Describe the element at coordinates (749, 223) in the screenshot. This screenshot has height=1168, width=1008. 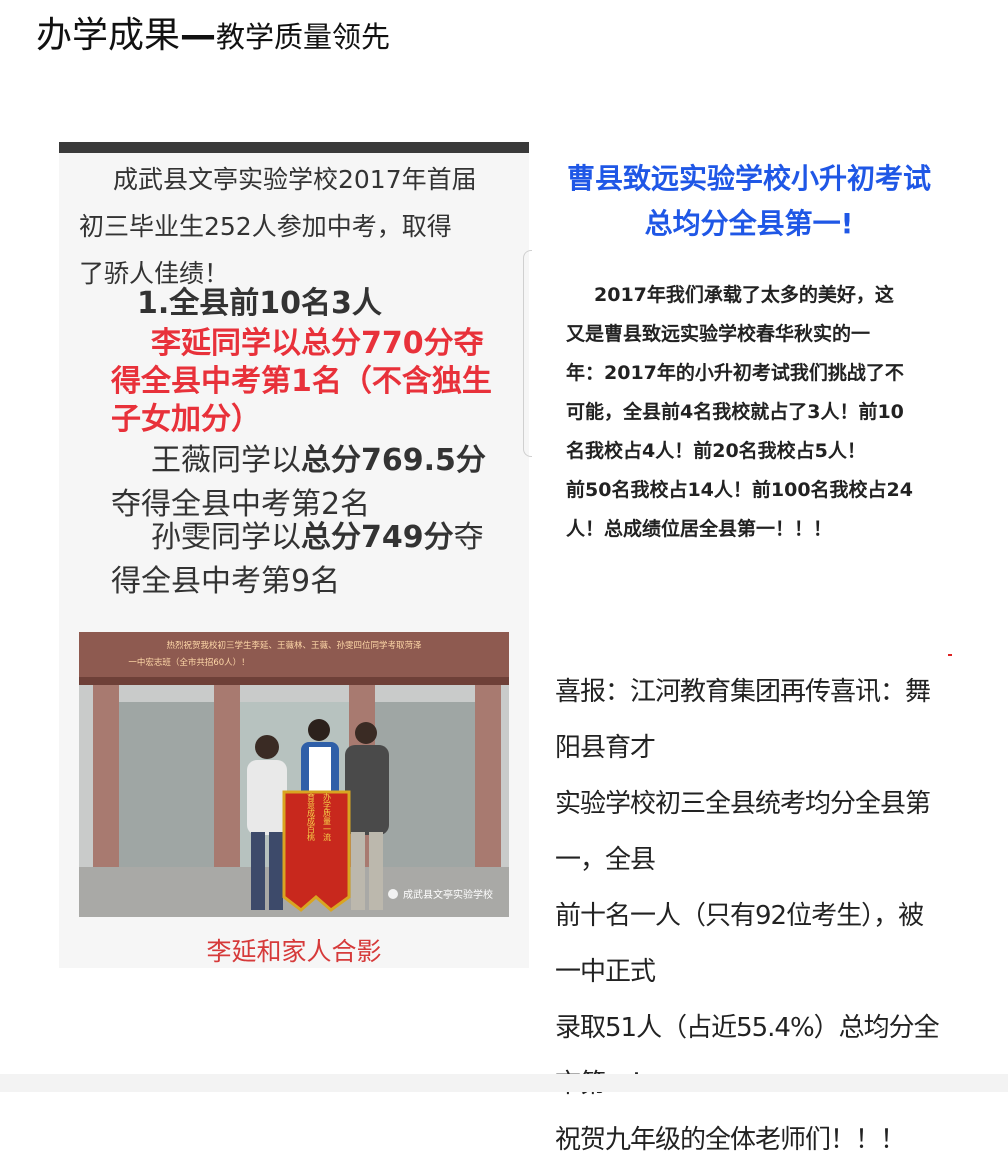
I see `caoxian-title-line: 总均分全县第一!` at that location.